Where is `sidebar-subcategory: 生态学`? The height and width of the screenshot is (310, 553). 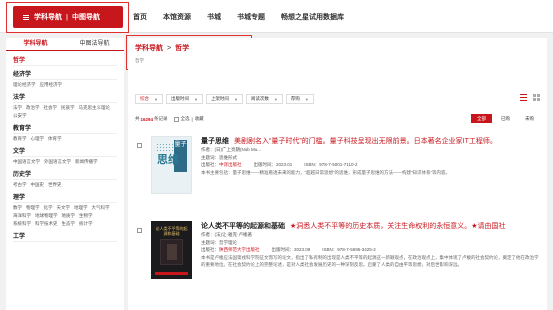 sidebar-subcategory: 生态学 is located at coordinates (69, 223).